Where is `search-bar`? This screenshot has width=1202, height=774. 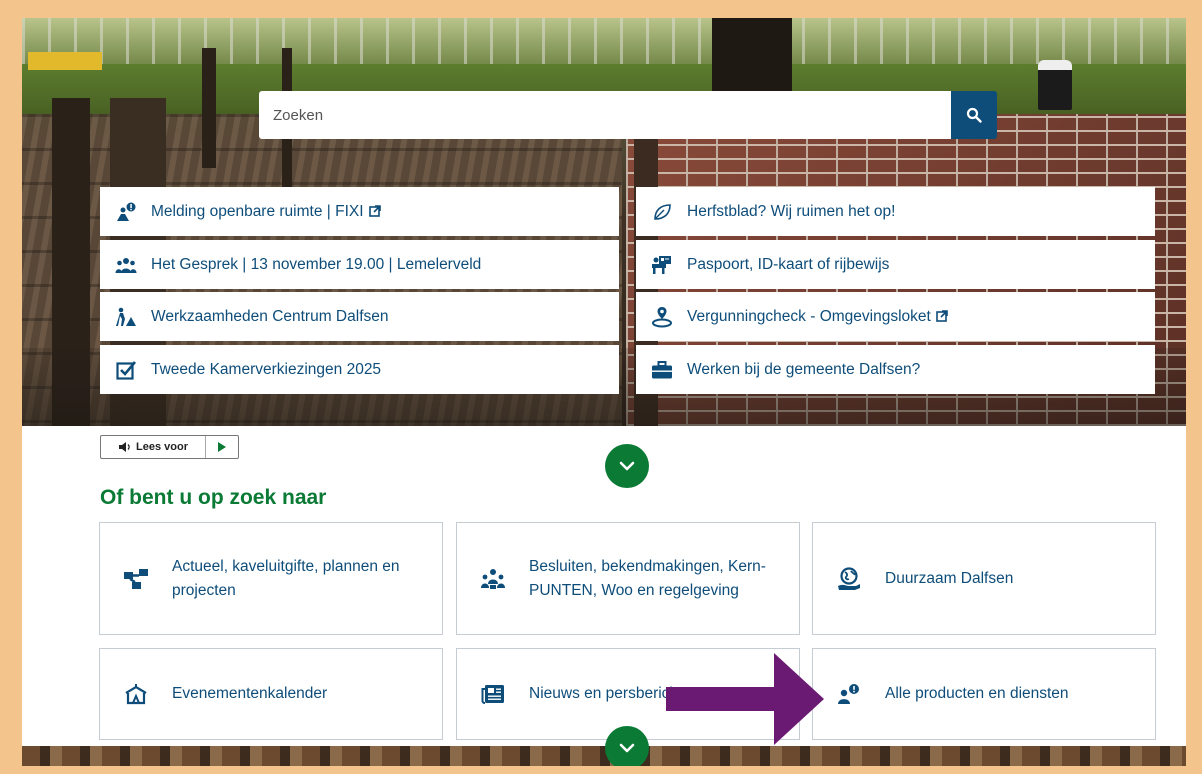 search-bar is located at coordinates (628, 115).